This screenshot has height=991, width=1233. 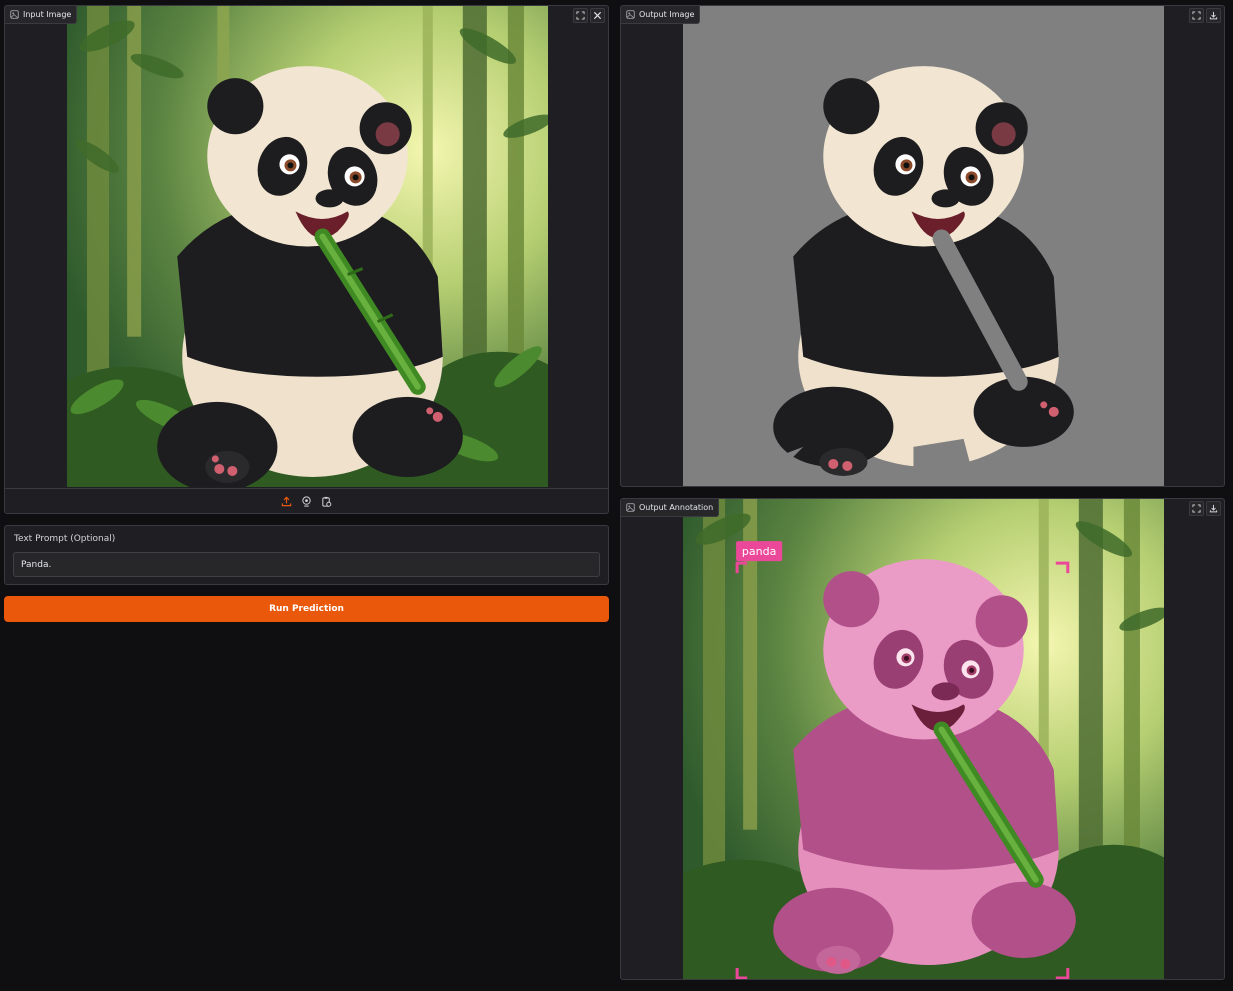 I want to click on webcam-icon, so click(x=306, y=501).